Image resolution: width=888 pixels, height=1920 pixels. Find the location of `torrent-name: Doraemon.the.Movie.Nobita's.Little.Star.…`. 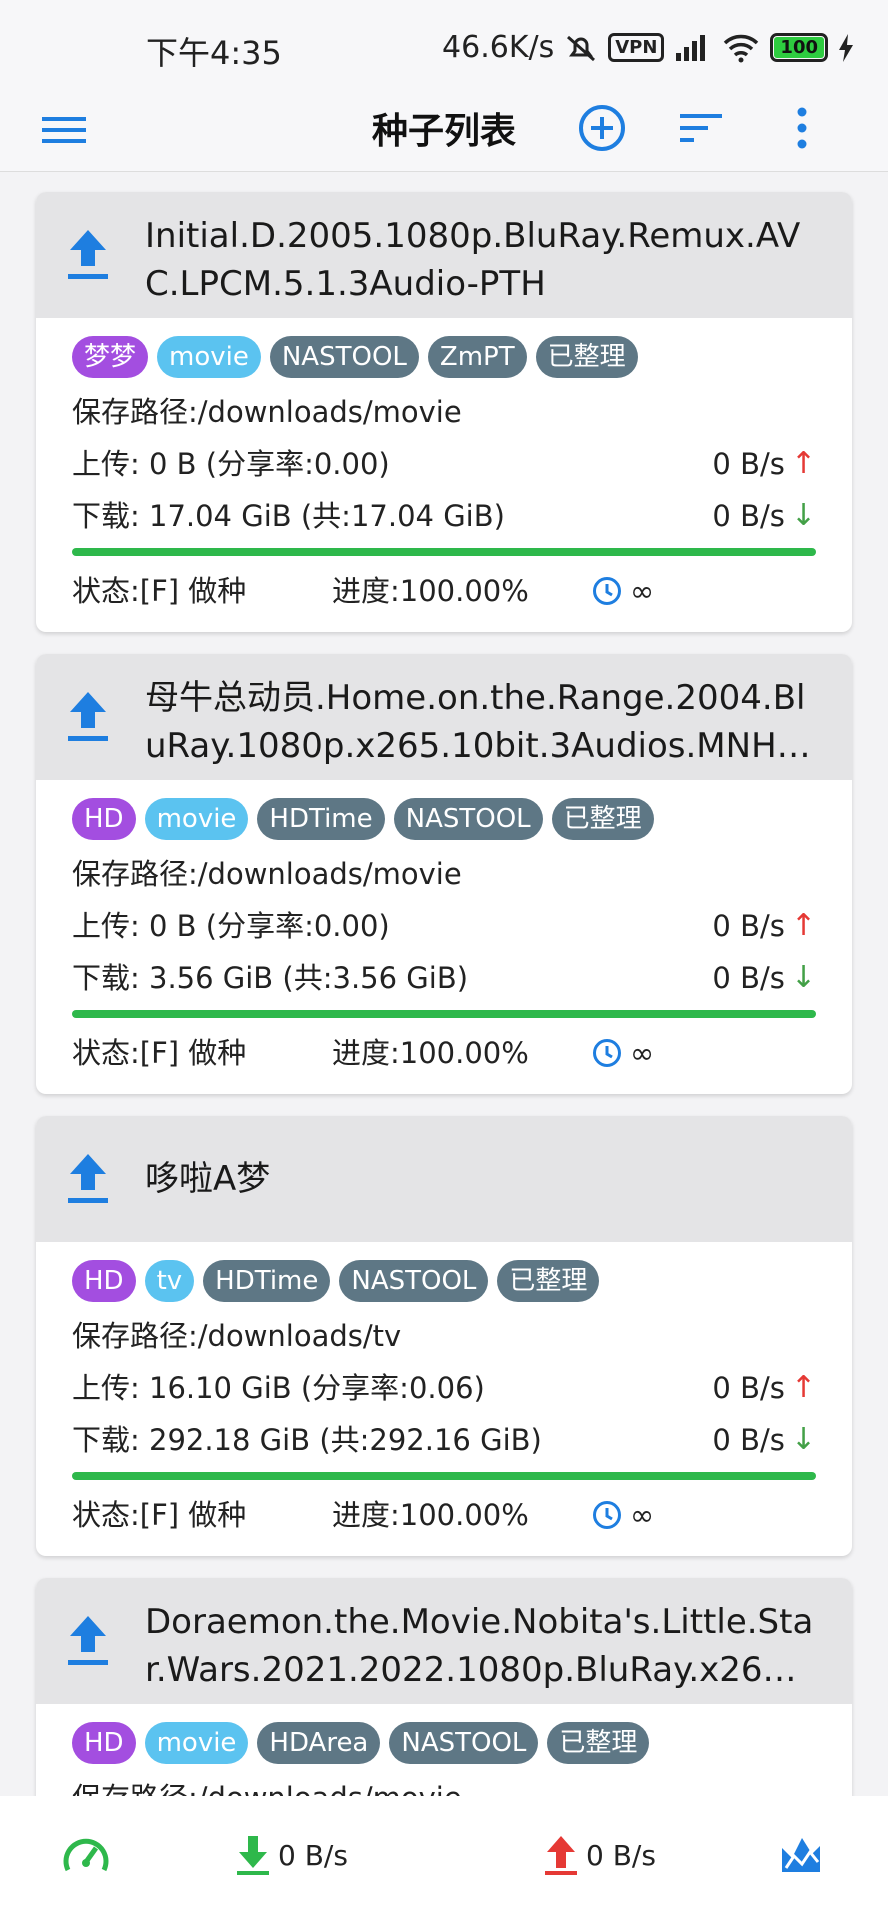

torrent-name: Doraemon.the.Movie.Nobita's.Little.Star.… is located at coordinates (479, 1646).